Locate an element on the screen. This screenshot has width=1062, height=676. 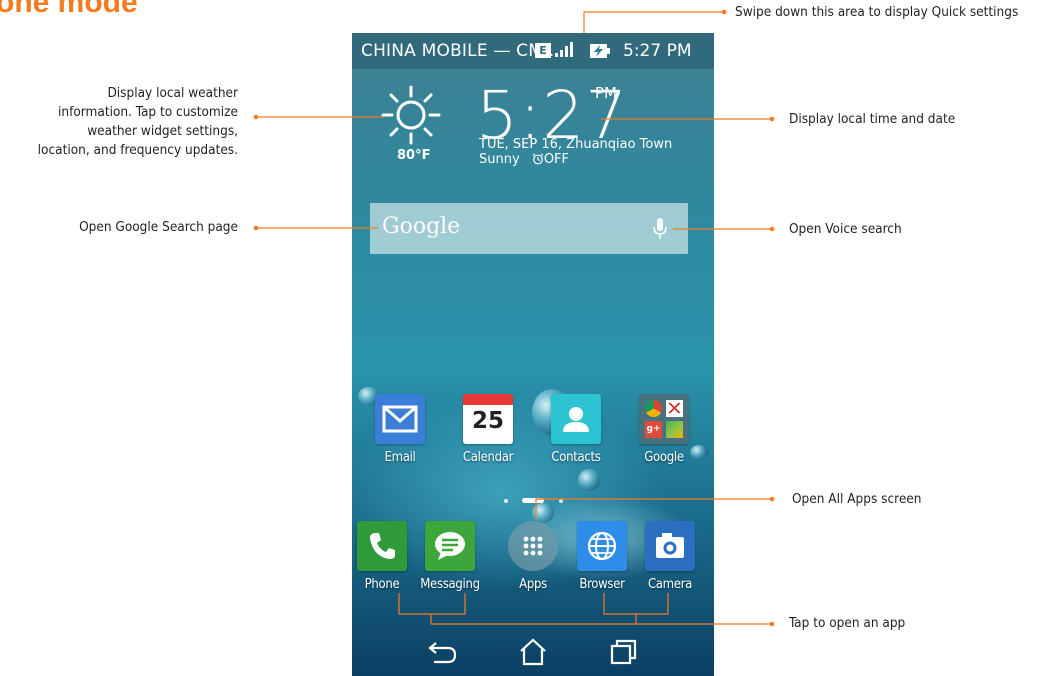
date-location: TUE, SEP 16, Zhuanqiao Town is located at coordinates (576, 144).